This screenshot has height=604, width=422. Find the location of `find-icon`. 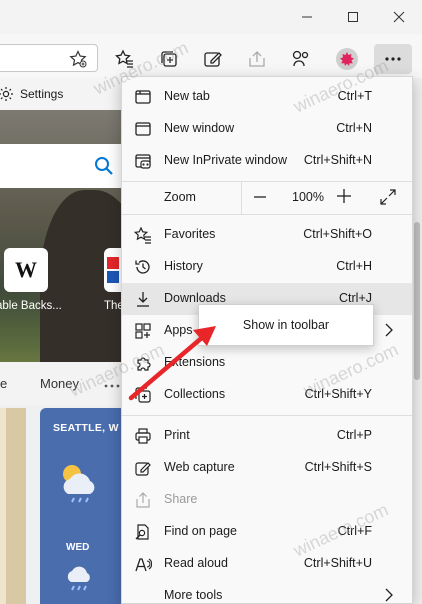

find-icon is located at coordinates (142, 532).